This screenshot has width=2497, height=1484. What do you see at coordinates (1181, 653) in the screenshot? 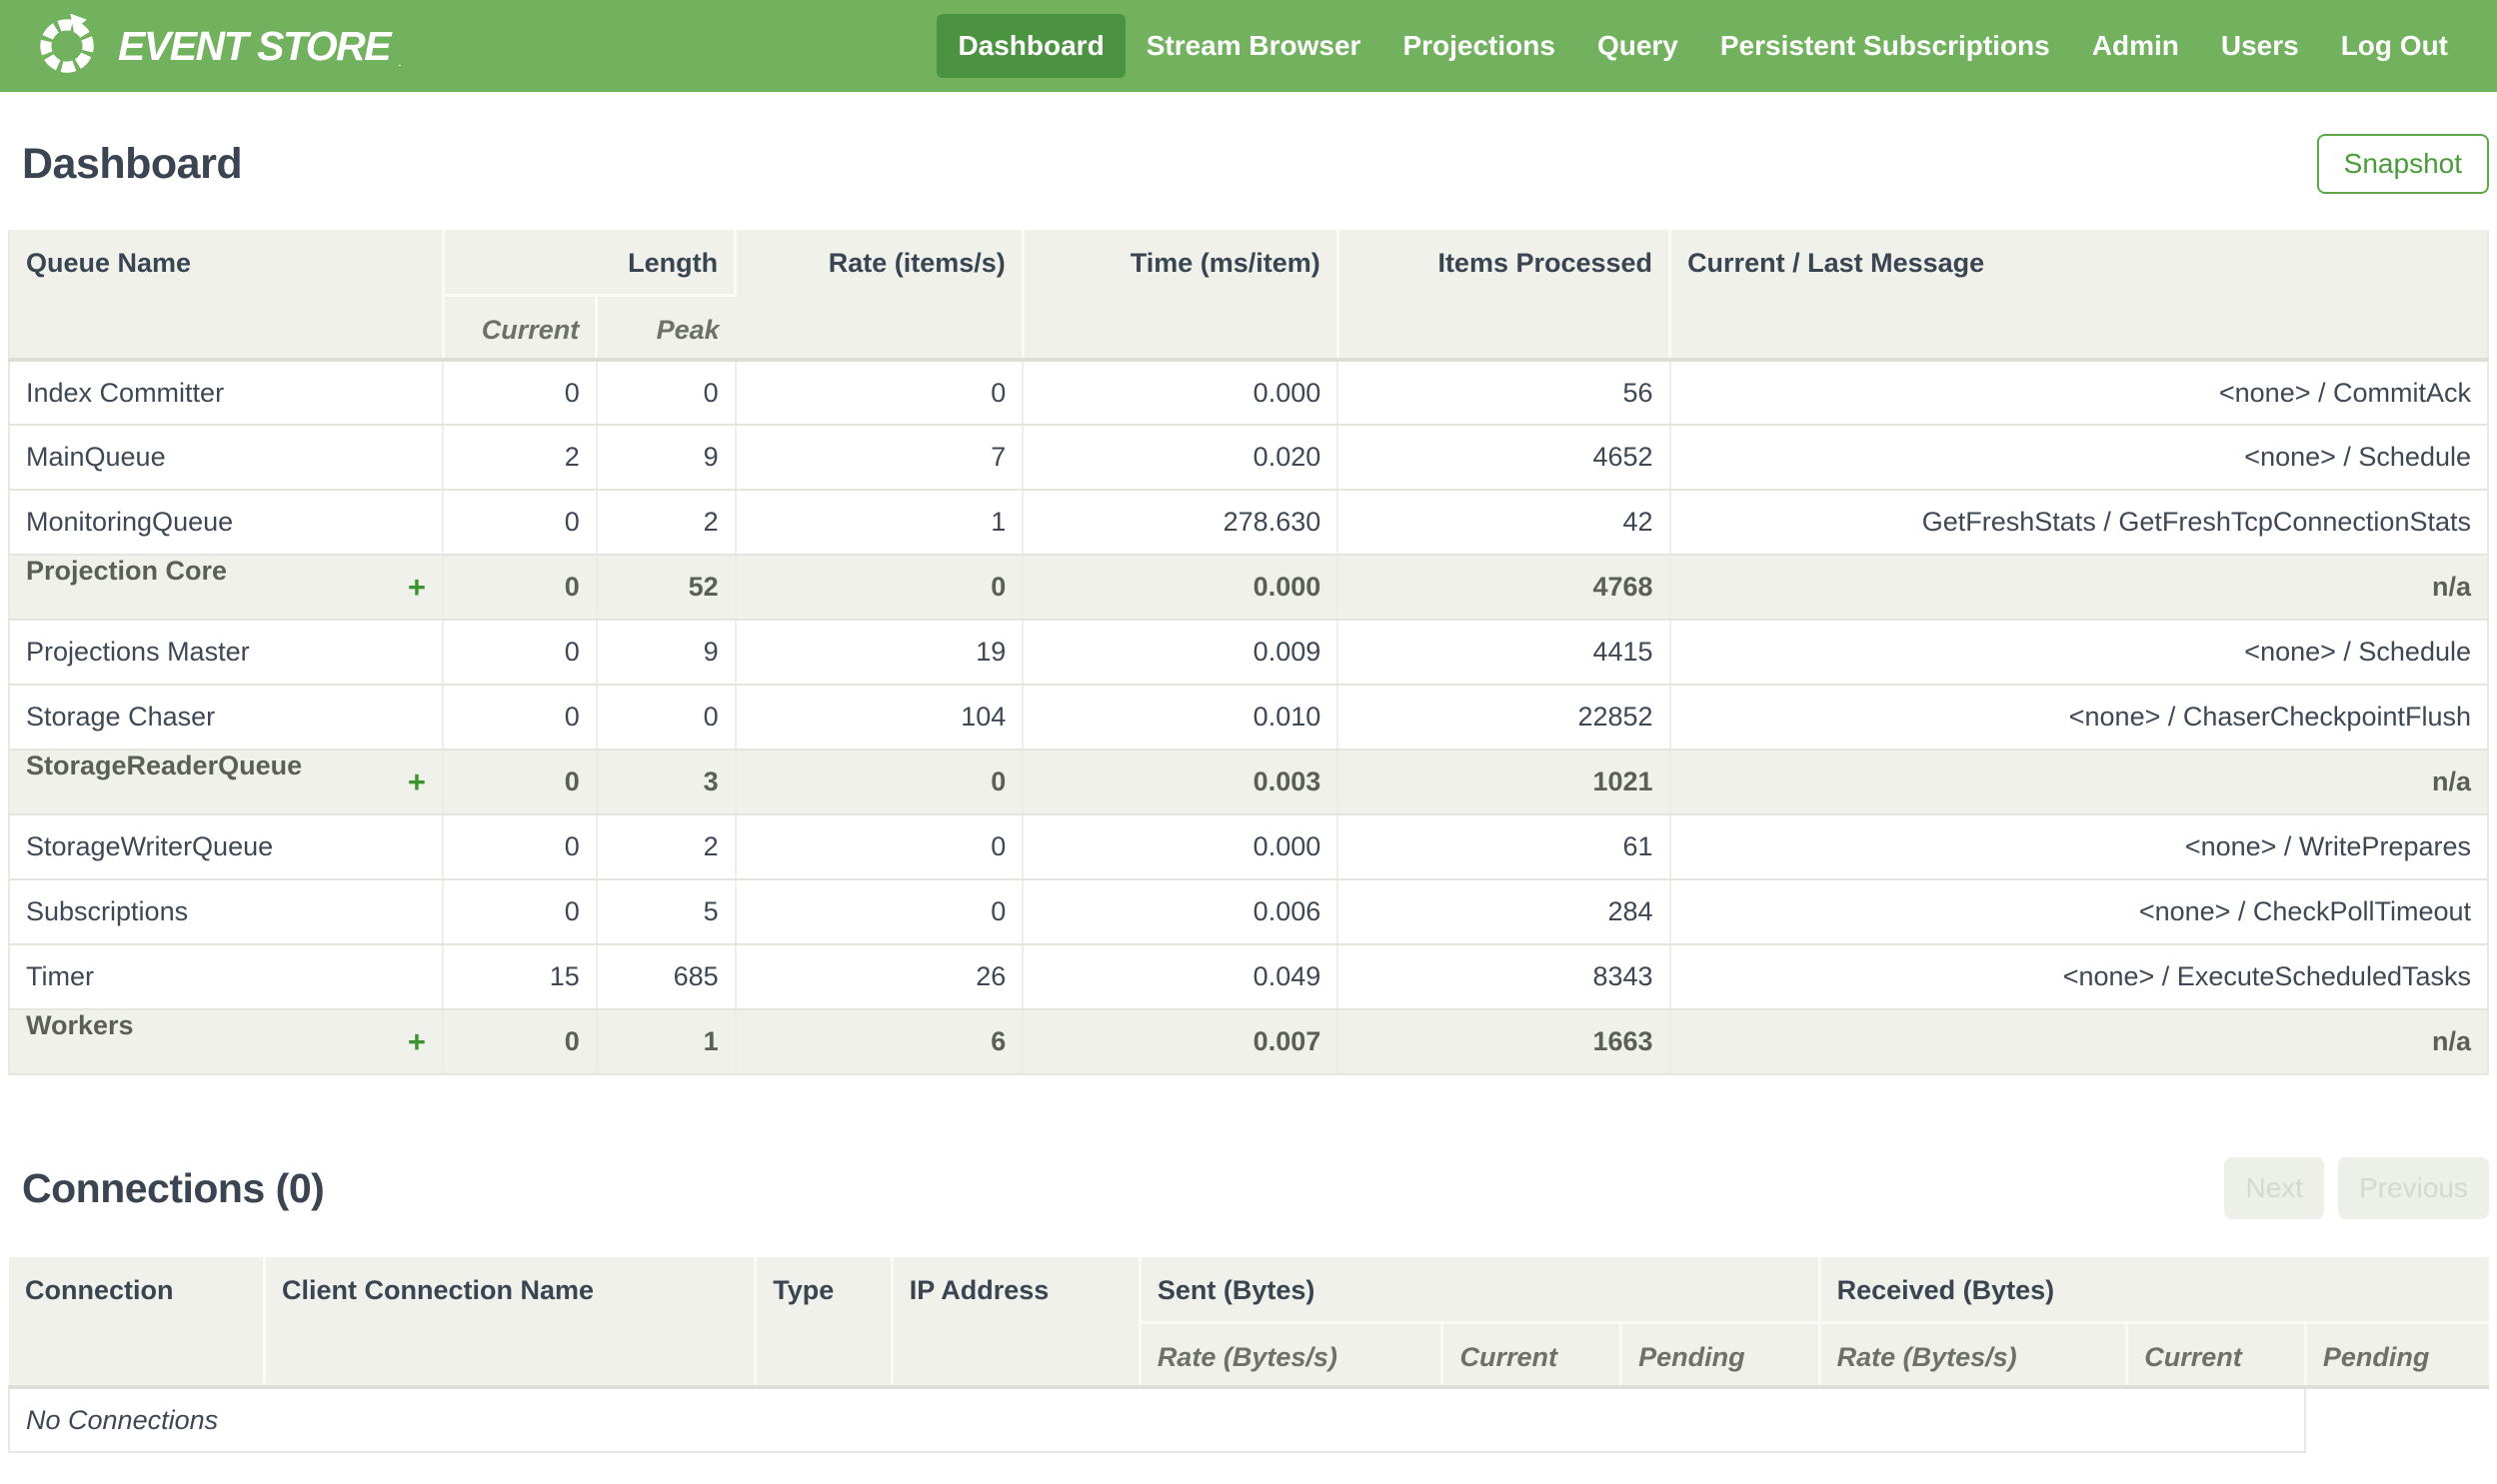
I see `cell-time: 0.009` at bounding box center [1181, 653].